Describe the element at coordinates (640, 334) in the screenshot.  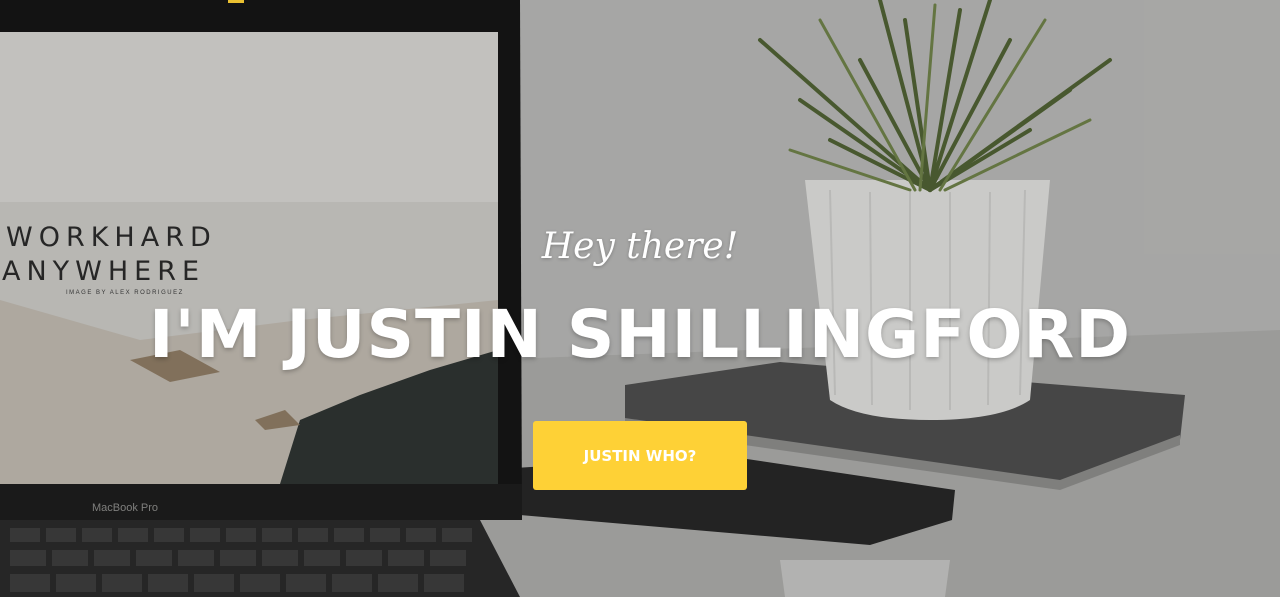
I see `hero-headline: I'M JUSTIN SHILLINGFORD` at that location.